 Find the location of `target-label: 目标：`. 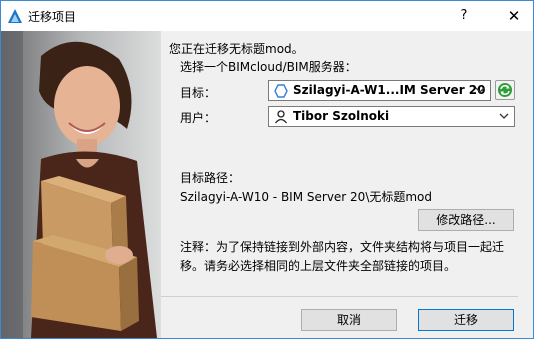

target-label: 目标： is located at coordinates (198, 93).